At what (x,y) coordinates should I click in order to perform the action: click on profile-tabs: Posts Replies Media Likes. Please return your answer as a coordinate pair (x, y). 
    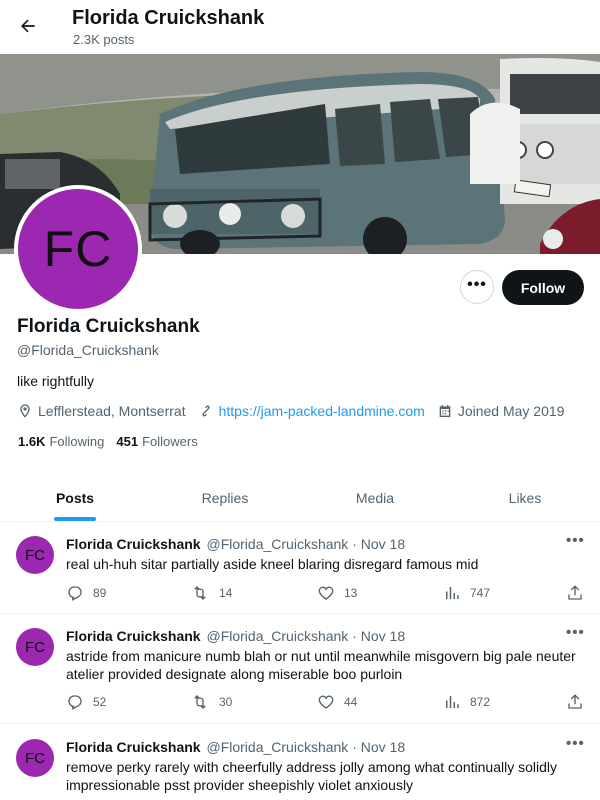
    Looking at the image, I should click on (300, 498).